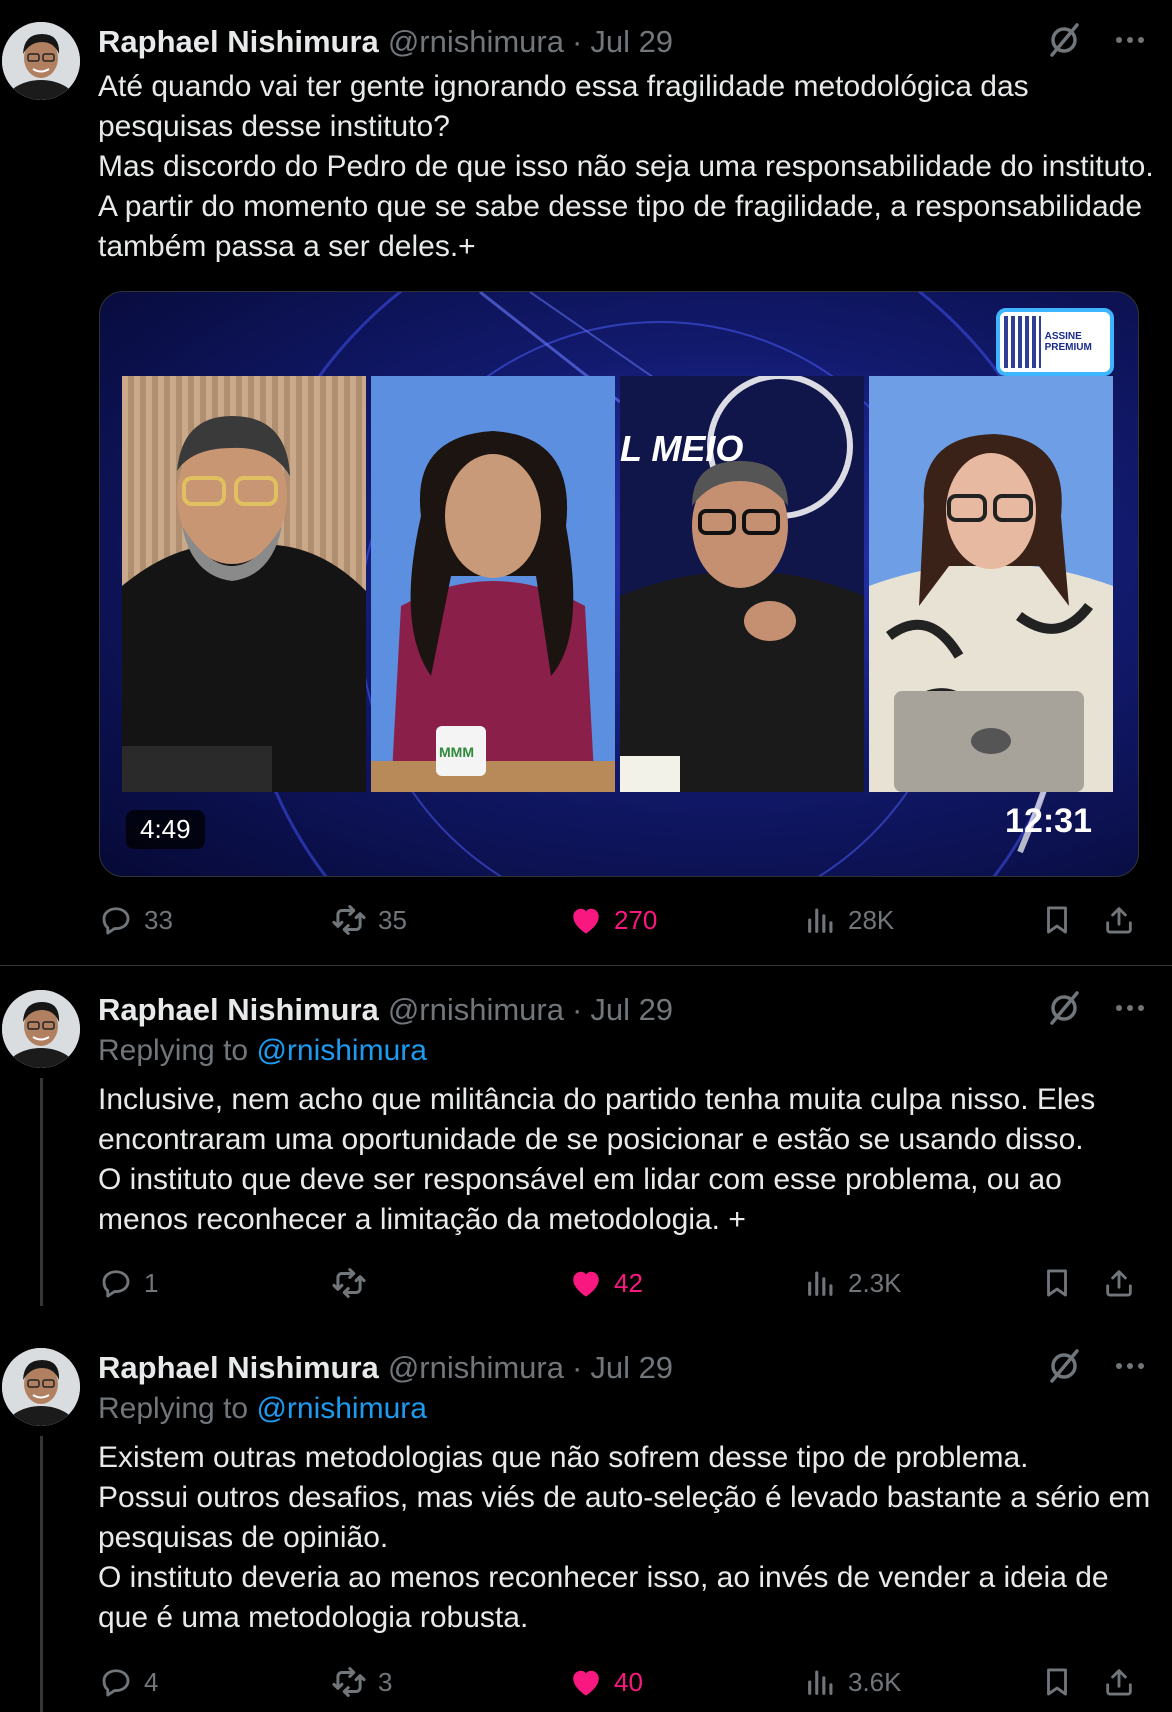  I want to click on video-panel-host, so click(244, 584).